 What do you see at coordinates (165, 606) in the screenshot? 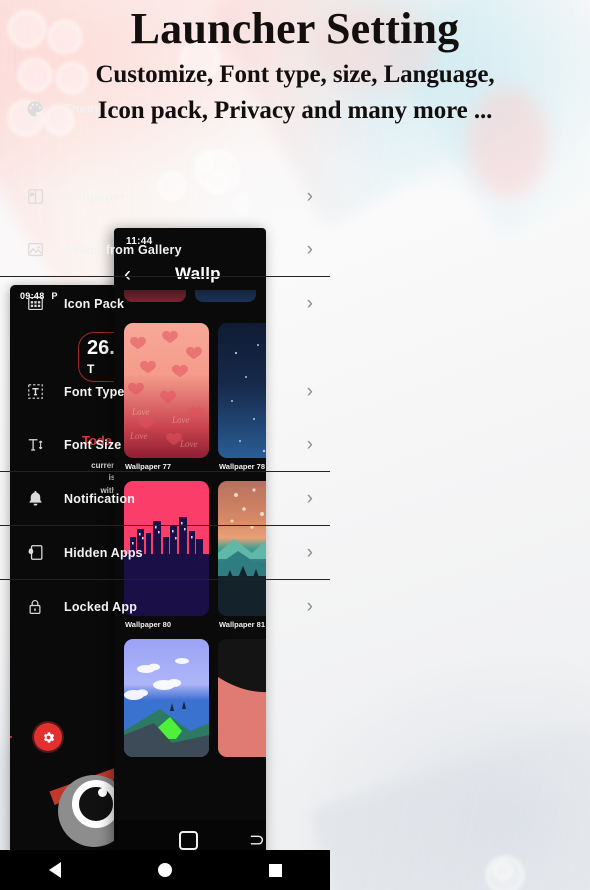
I see `settings-row-locked-app: Locked App ›` at bounding box center [165, 606].